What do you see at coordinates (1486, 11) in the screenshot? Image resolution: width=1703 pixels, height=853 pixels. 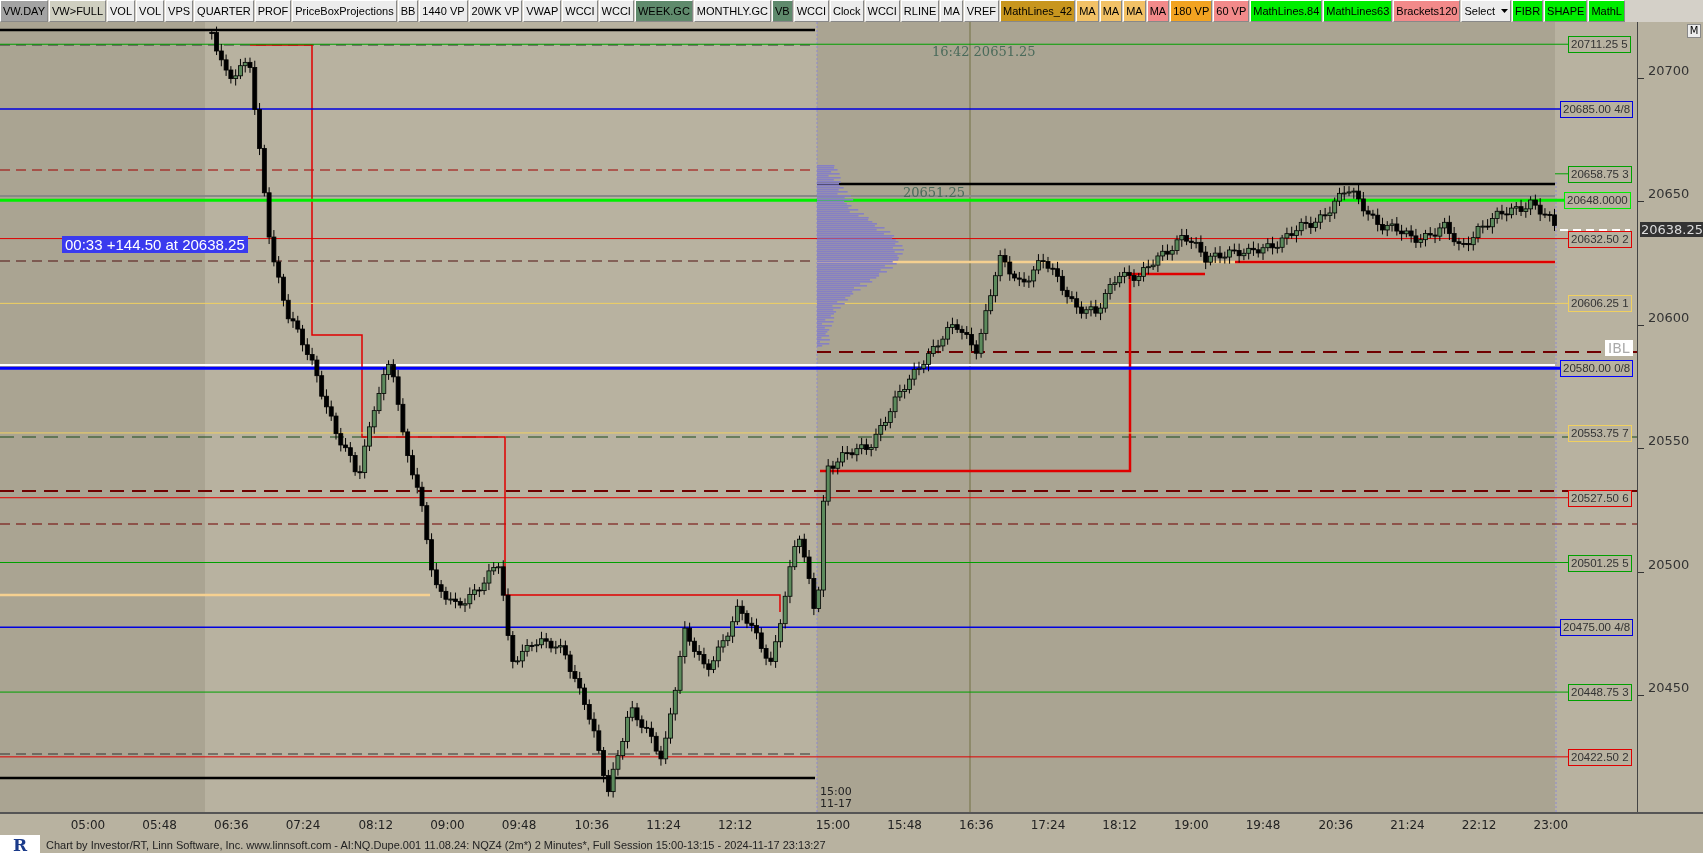 I see `select-dropdown: Select` at bounding box center [1486, 11].